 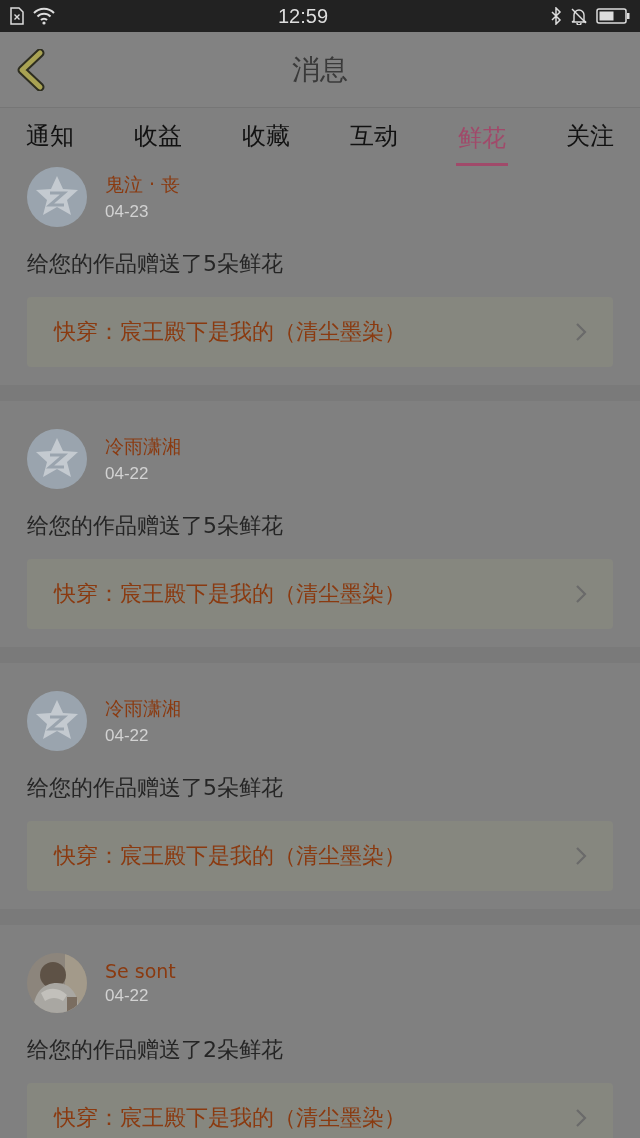 What do you see at coordinates (31, 70) in the screenshot?
I see `back-button` at bounding box center [31, 70].